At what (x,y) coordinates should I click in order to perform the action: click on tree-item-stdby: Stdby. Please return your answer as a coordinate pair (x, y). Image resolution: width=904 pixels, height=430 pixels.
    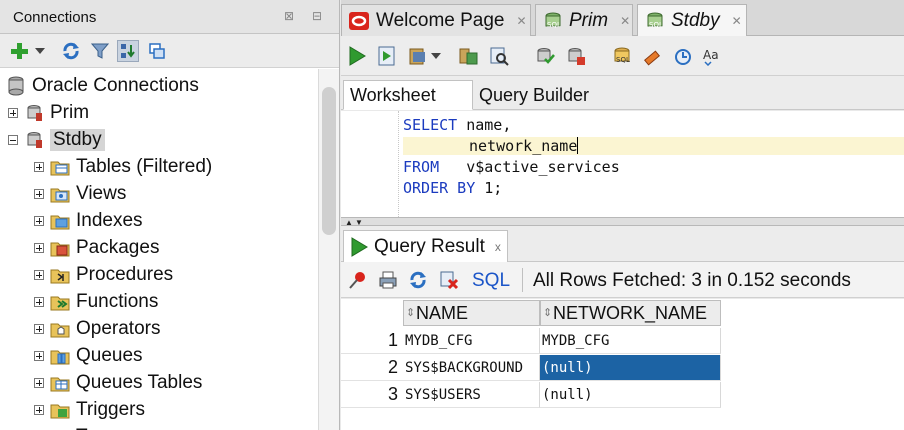
    Looking at the image, I should click on (56, 140).